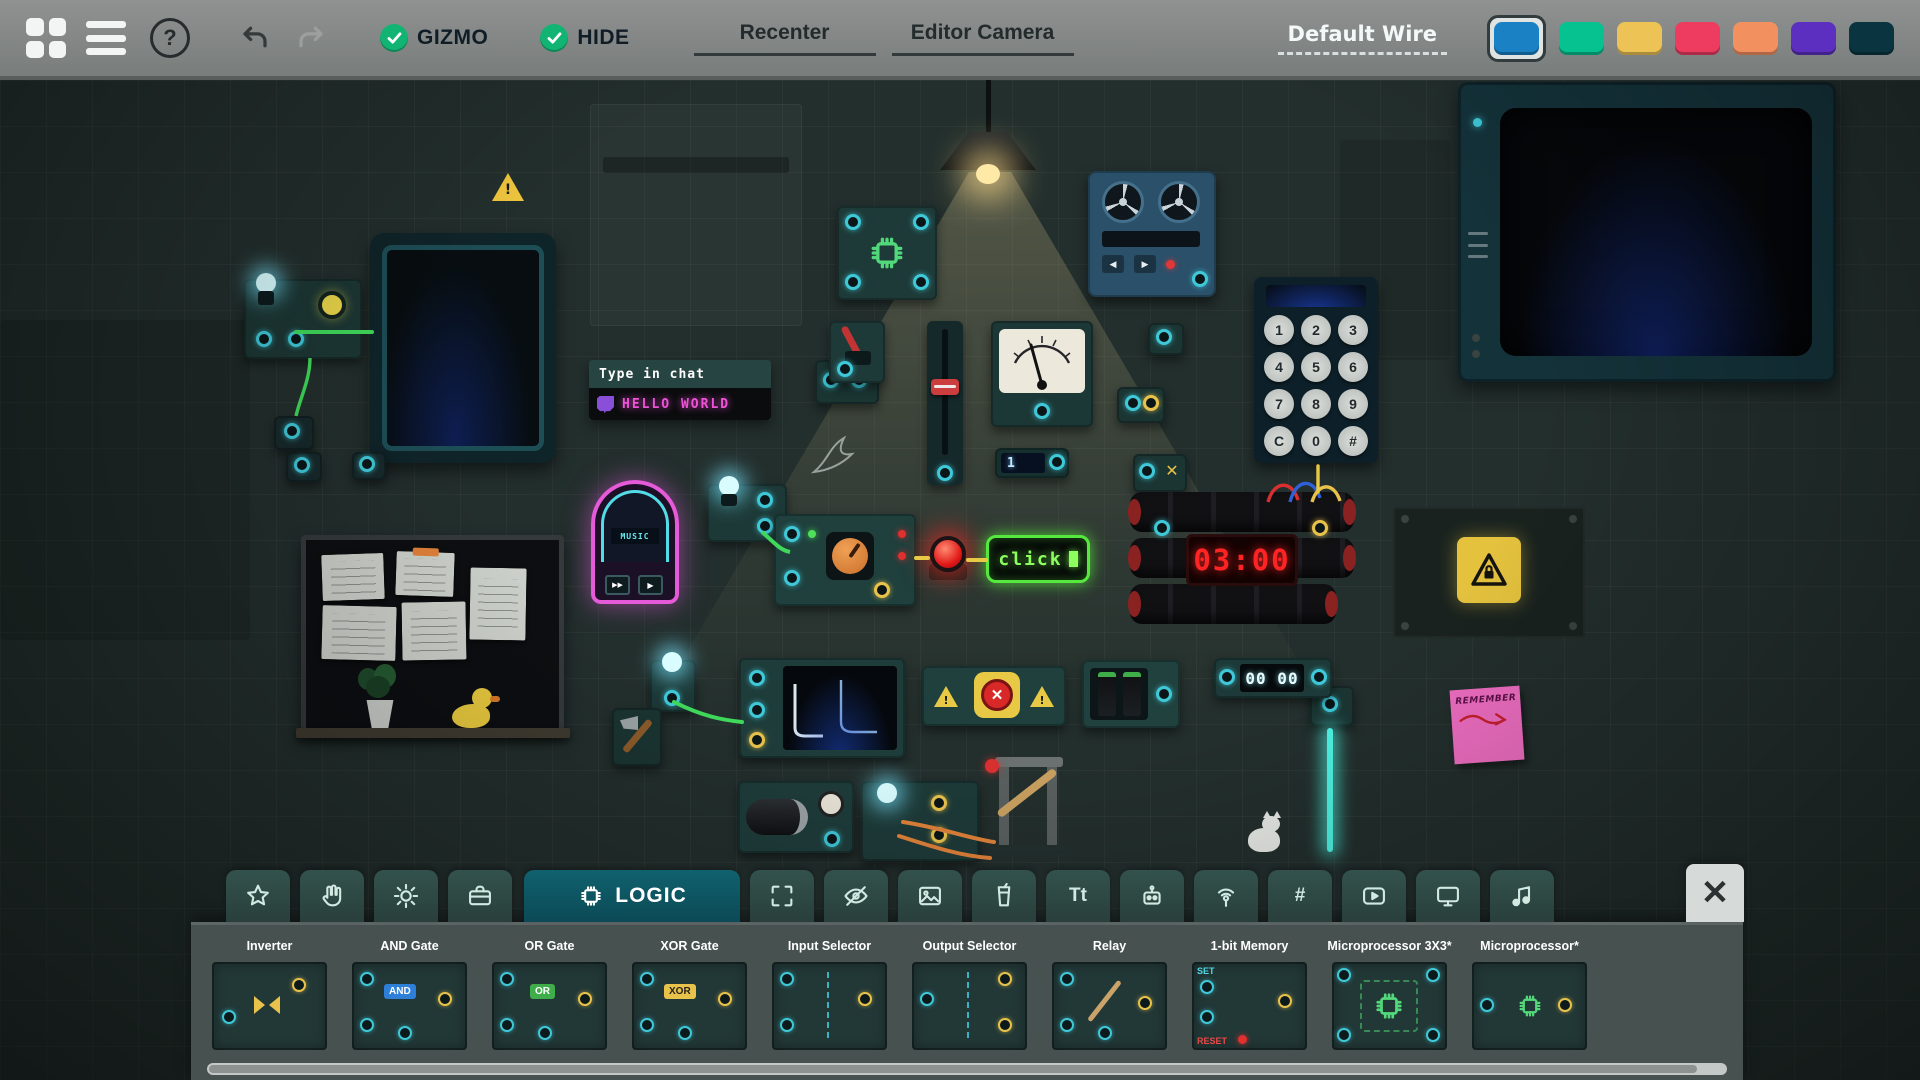 This screenshot has height=1080, width=1920. Describe the element at coordinates (258, 896) in the screenshot. I see `tab-favorites` at that location.